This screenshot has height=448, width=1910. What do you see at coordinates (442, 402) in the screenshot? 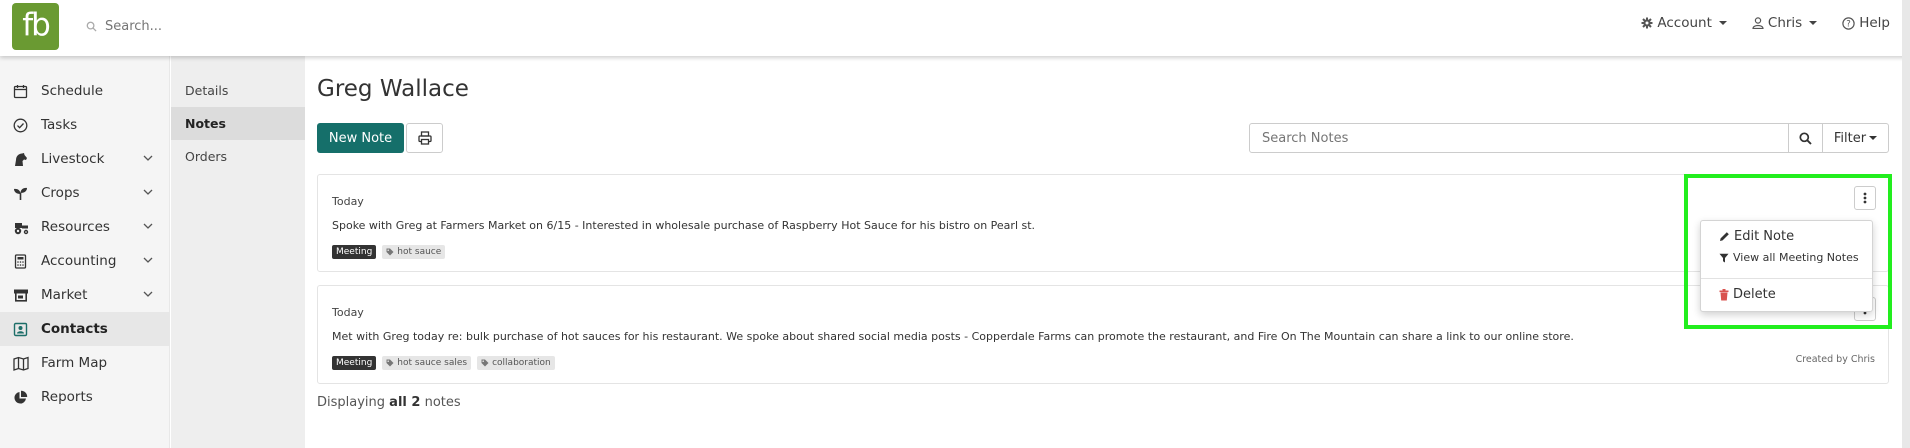
I see `summary-suffix: notes` at bounding box center [442, 402].